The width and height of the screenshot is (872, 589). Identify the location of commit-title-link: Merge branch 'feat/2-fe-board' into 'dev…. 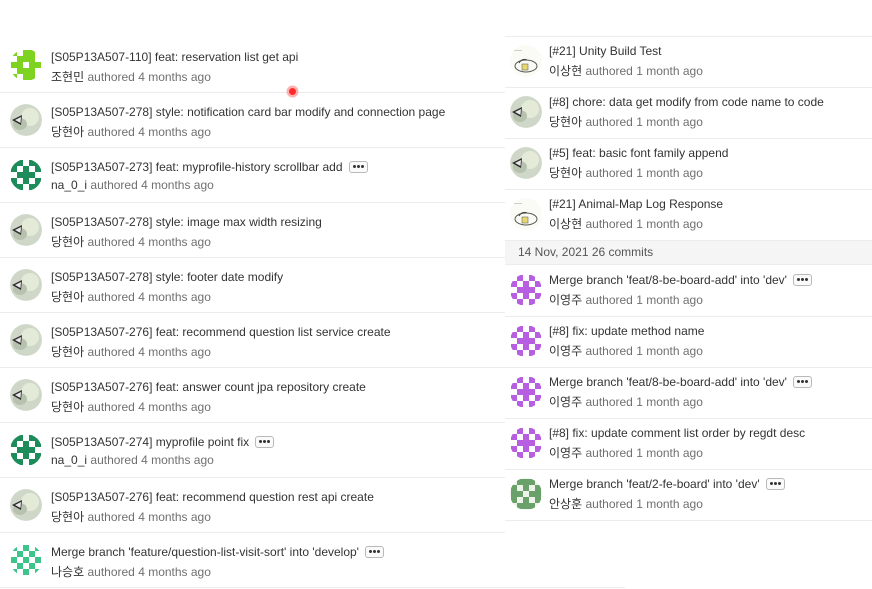
(654, 484).